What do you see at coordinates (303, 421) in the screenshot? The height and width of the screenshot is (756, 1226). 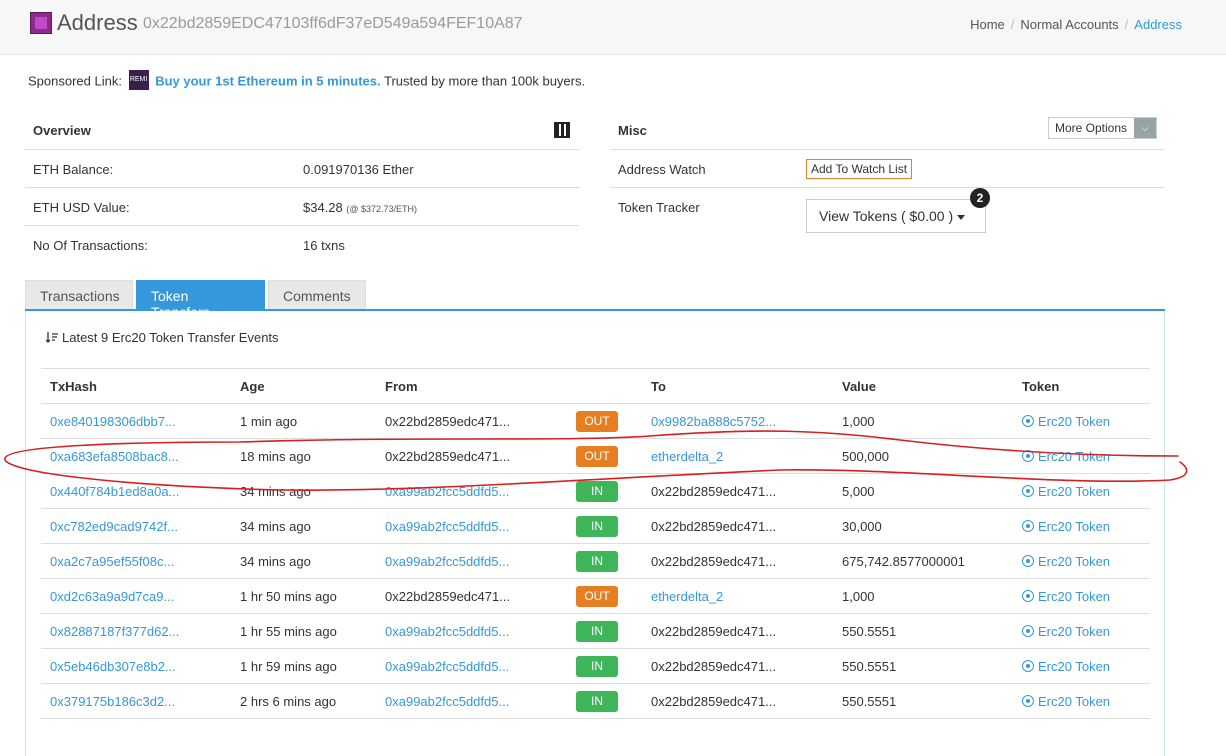 I see `age-cell: 1 min ago` at bounding box center [303, 421].